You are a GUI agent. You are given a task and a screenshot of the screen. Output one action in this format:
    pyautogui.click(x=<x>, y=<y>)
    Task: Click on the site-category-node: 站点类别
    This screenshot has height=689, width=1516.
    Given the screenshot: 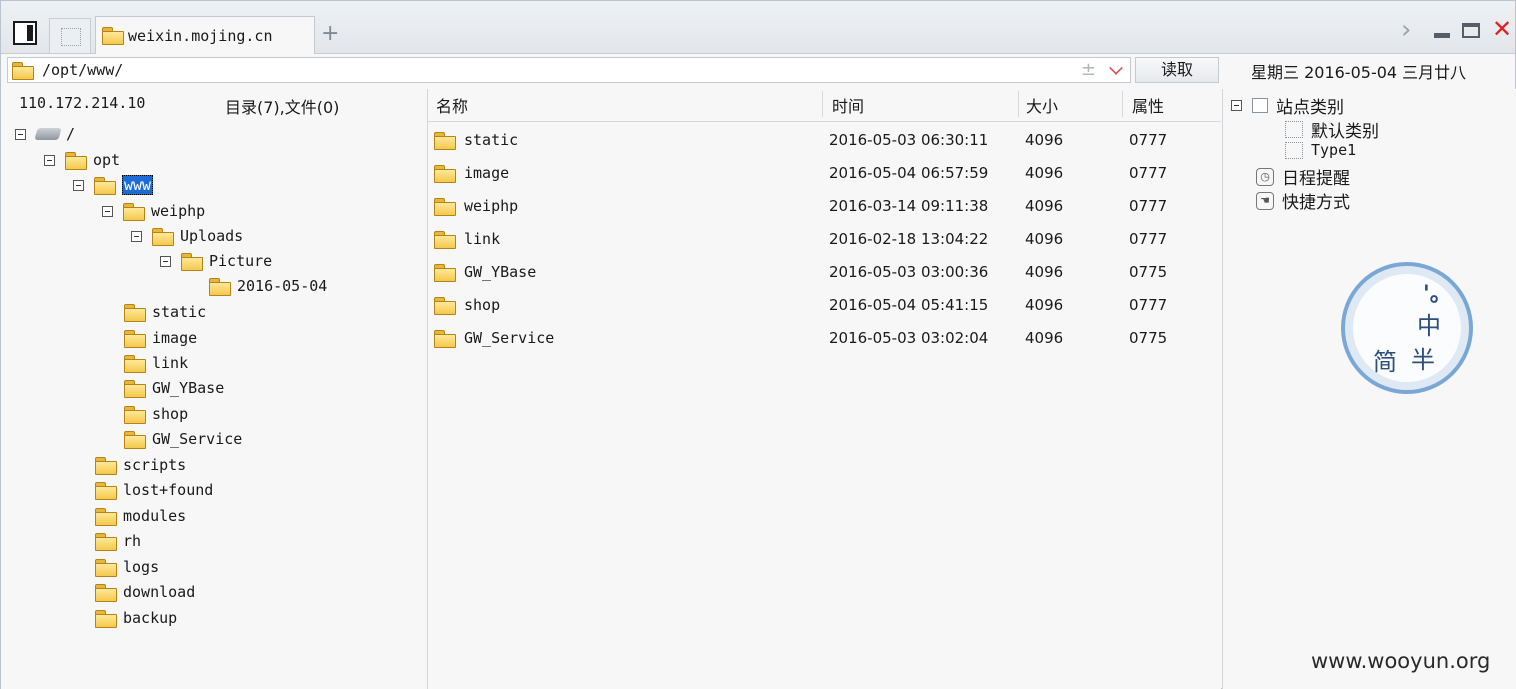 What is the action you would take?
    pyautogui.click(x=1287, y=105)
    